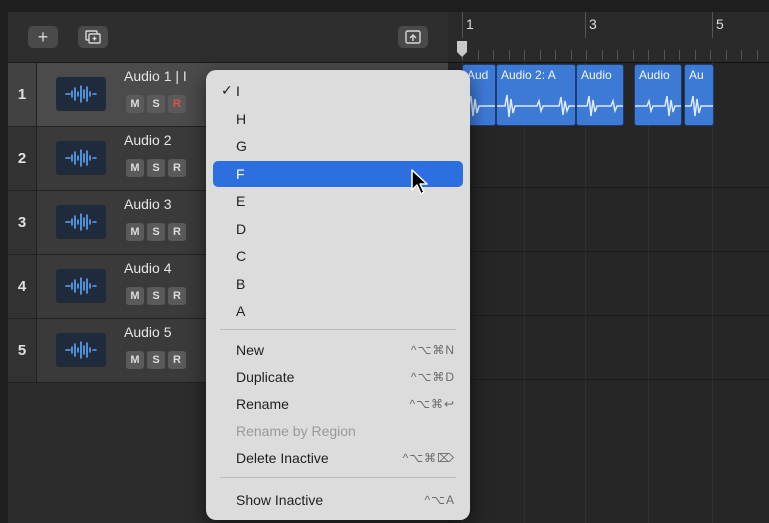  Describe the element at coordinates (147, 332) in the screenshot. I see `track-name: Audio 5` at that location.